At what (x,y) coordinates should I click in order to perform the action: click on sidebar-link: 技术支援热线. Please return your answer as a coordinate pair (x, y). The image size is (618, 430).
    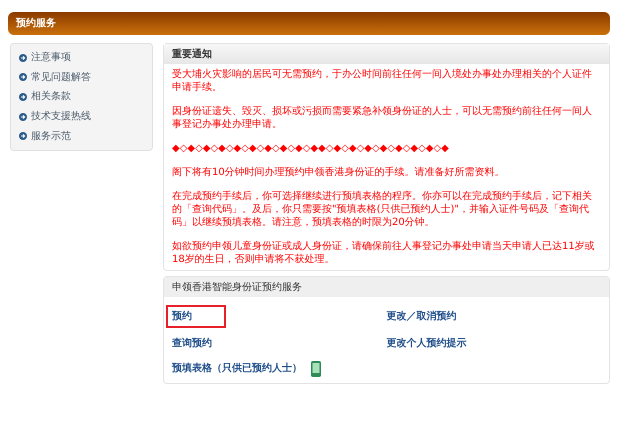
    Looking at the image, I should click on (81, 116).